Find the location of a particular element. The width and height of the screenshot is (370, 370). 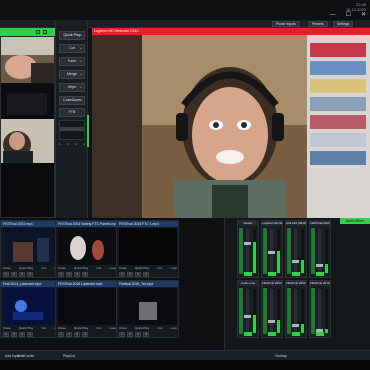

t-bar is located at coordinates (88, 131).